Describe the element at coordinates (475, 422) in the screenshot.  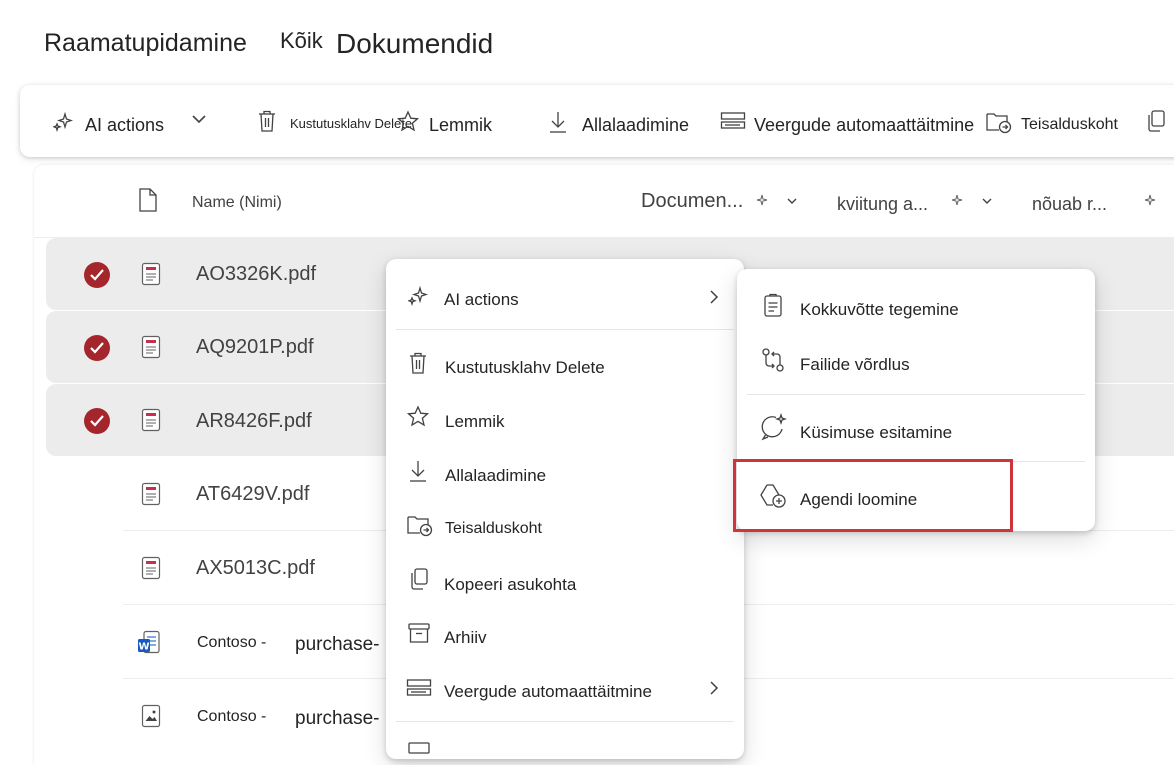
I see `menu-item-favorite: Lemmik` at that location.